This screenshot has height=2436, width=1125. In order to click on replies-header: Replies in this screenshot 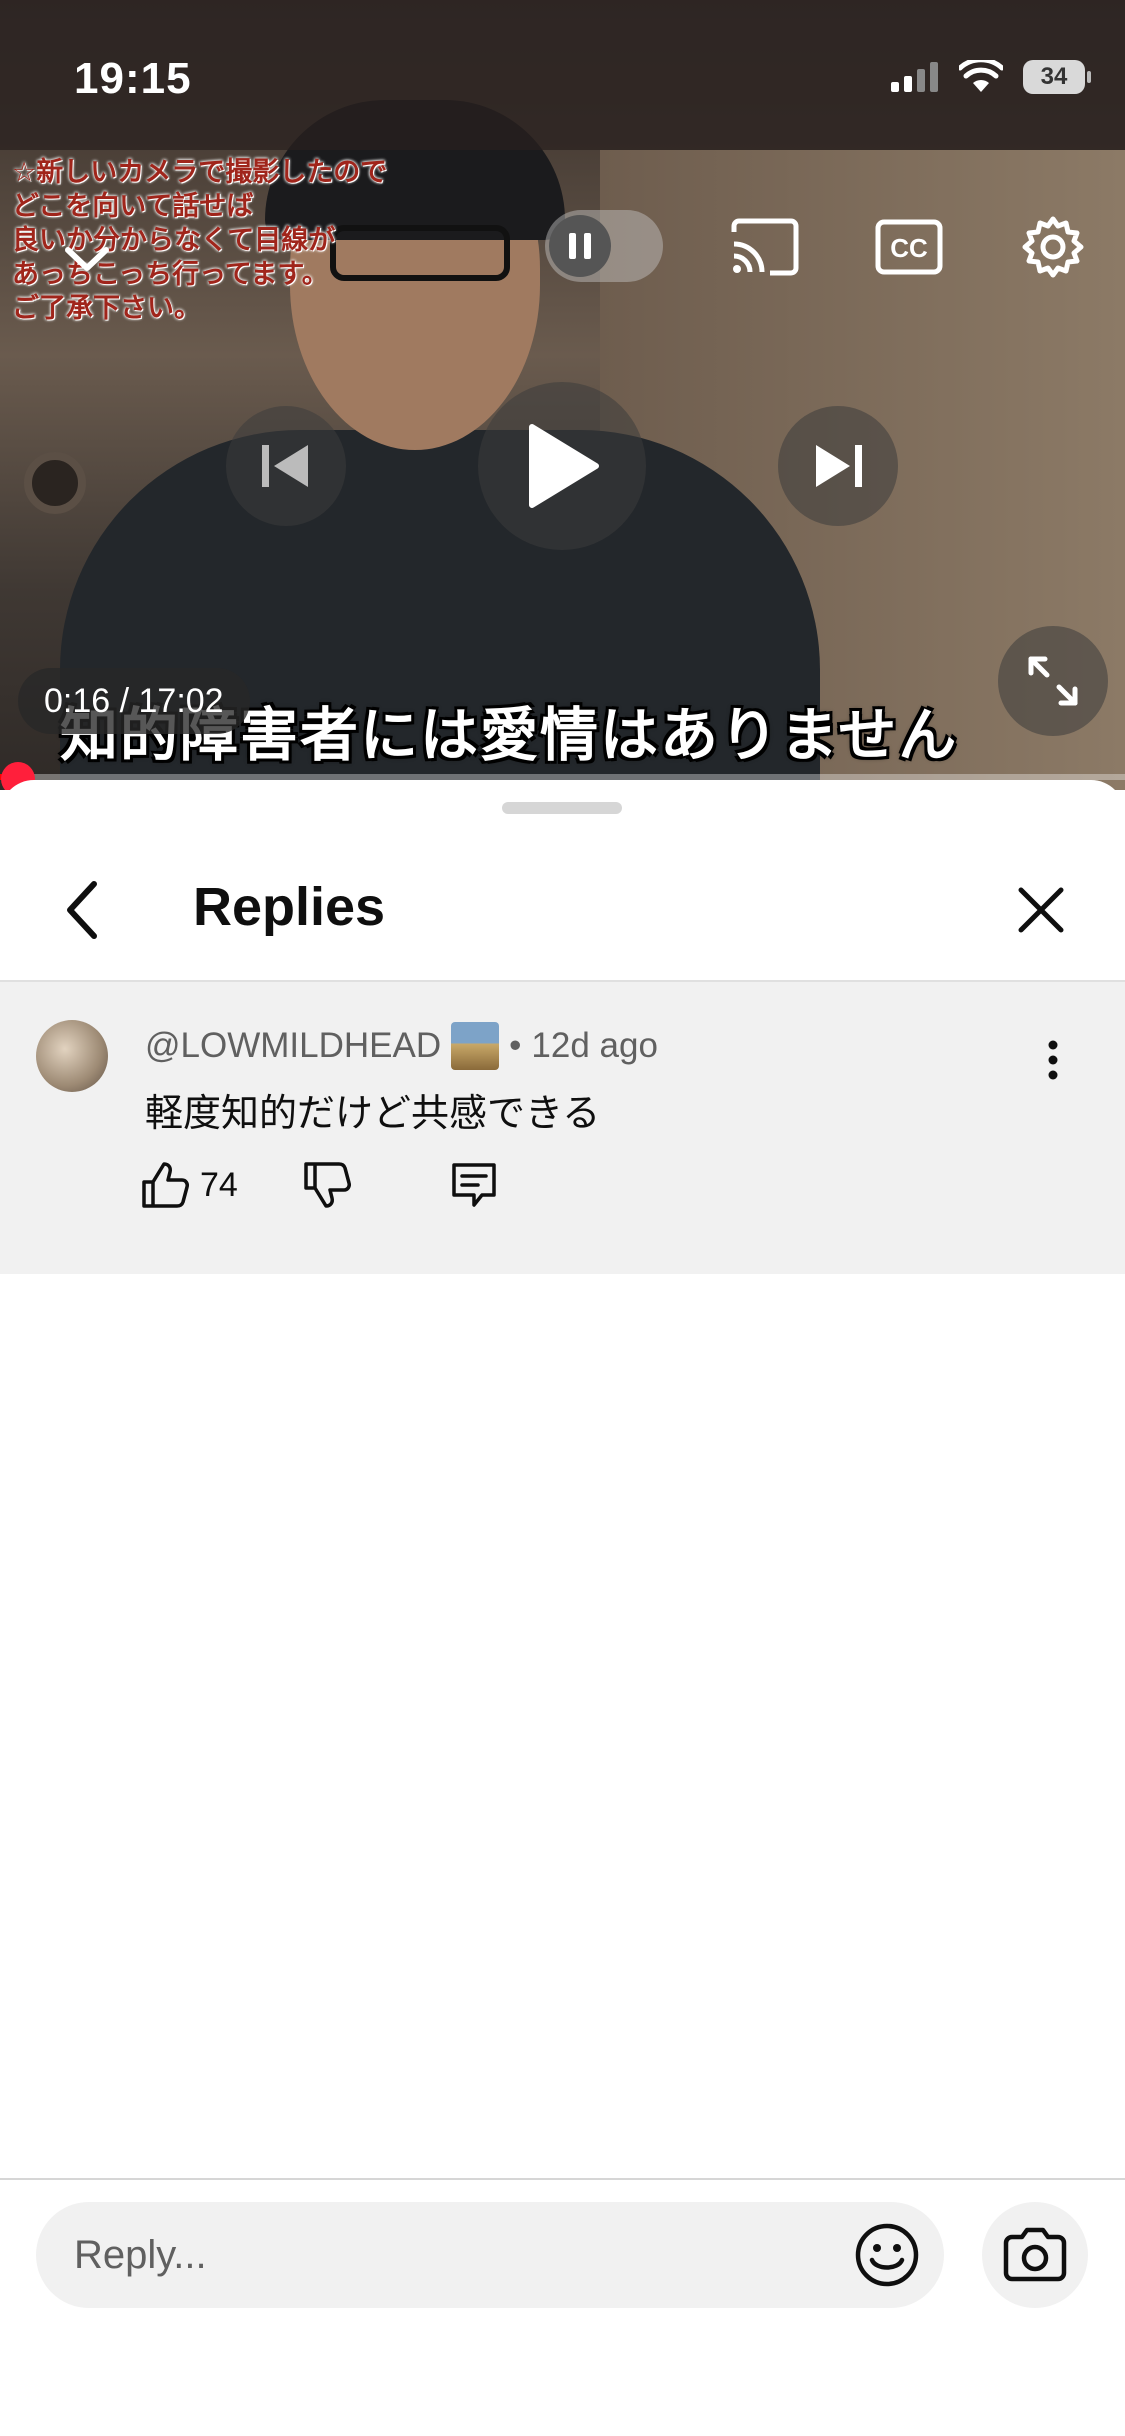, I will do `click(562, 910)`.